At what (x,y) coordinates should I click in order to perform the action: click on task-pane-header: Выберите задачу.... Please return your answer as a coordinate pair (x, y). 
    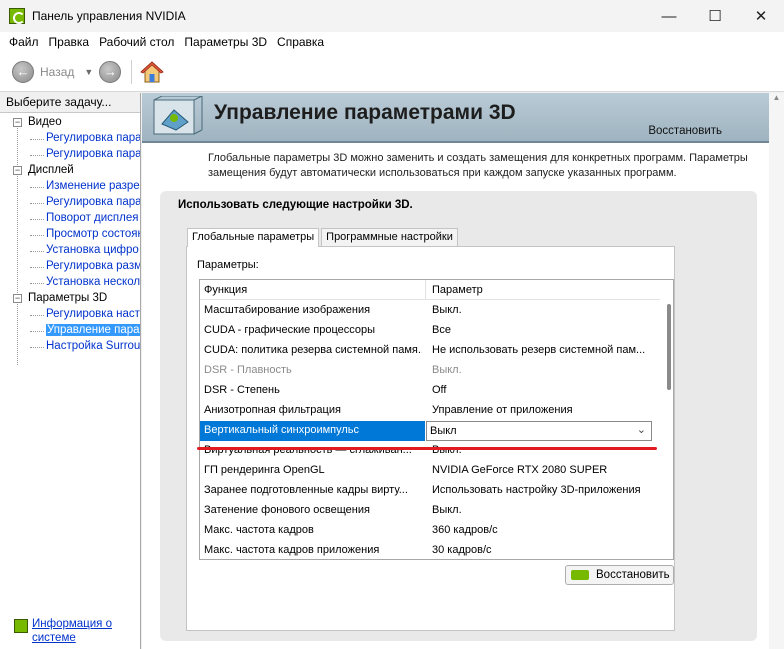
    Looking at the image, I should click on (70, 103).